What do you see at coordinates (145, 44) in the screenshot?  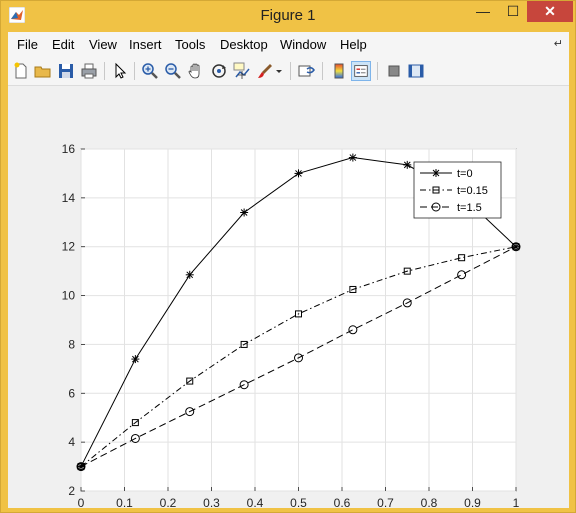 I see `menu-insert: Insert` at bounding box center [145, 44].